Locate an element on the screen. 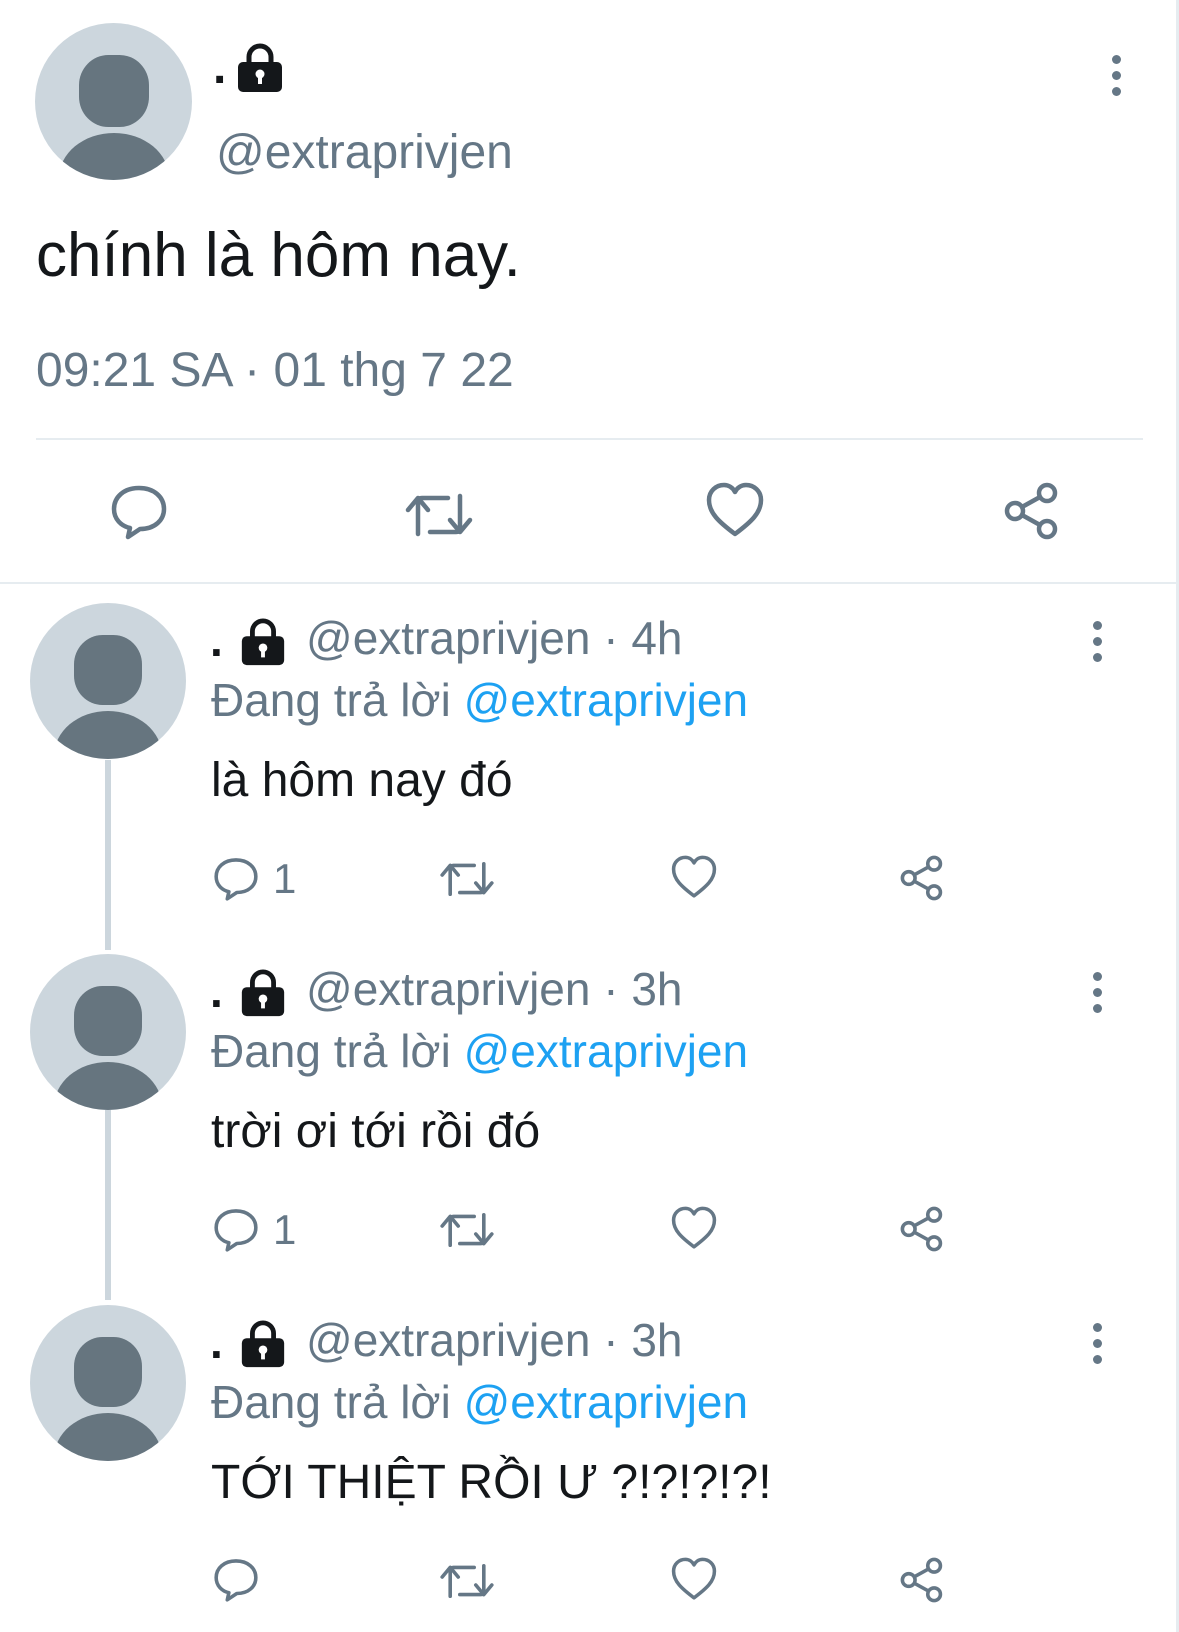 The image size is (1179, 1632). time-ago: · 4h is located at coordinates (636, 638).